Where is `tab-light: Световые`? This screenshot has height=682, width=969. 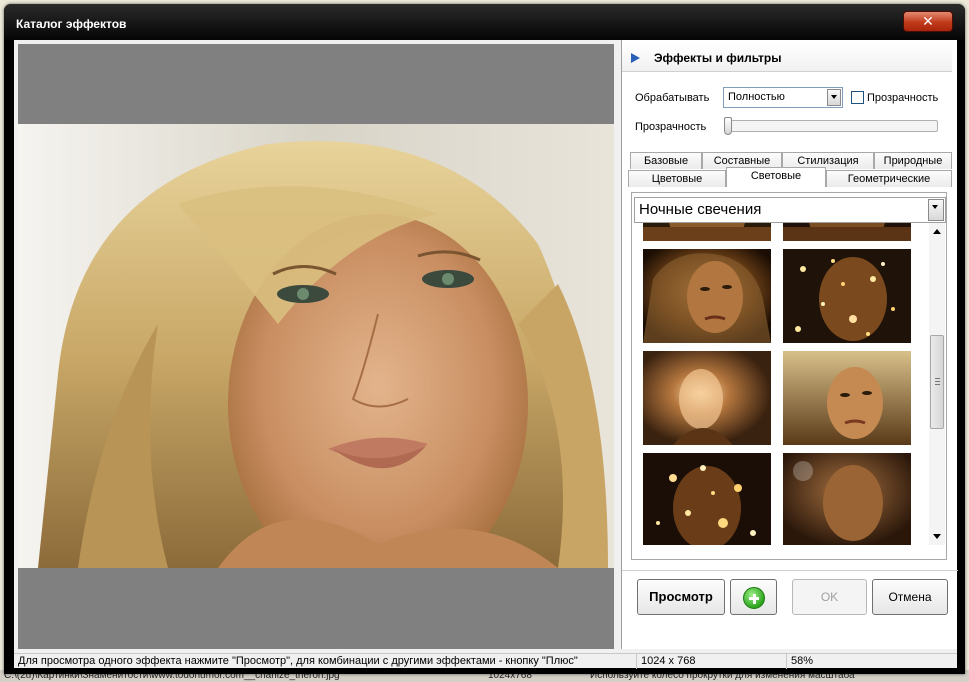 tab-light: Световые is located at coordinates (776, 177).